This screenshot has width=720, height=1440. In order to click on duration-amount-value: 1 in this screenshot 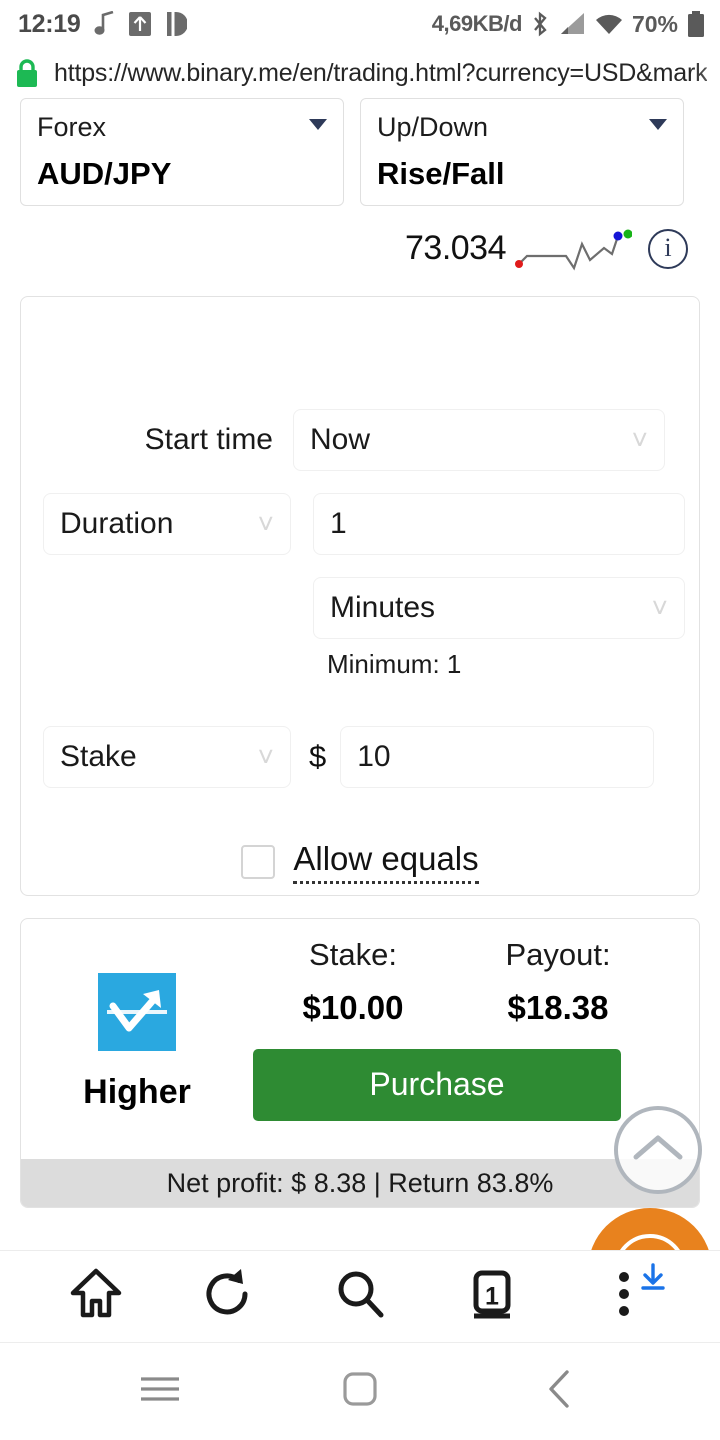, I will do `click(338, 523)`.